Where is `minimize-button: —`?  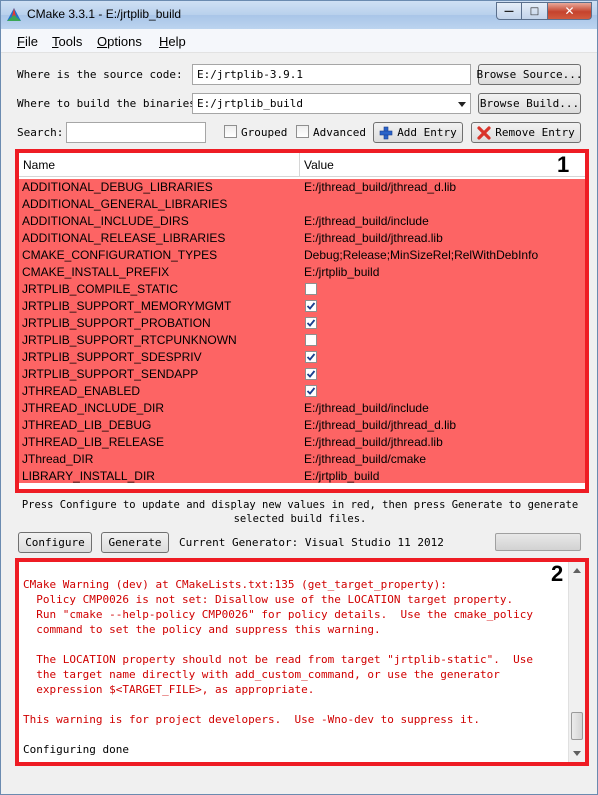 minimize-button: — is located at coordinates (509, 11).